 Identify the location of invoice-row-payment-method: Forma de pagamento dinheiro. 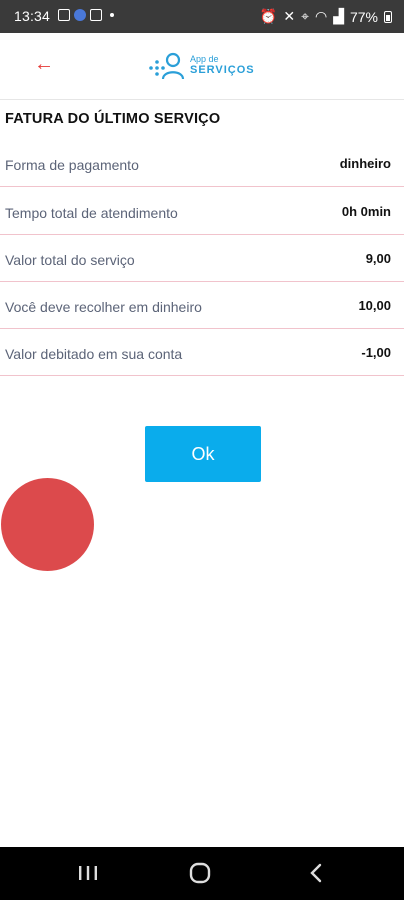
(202, 164).